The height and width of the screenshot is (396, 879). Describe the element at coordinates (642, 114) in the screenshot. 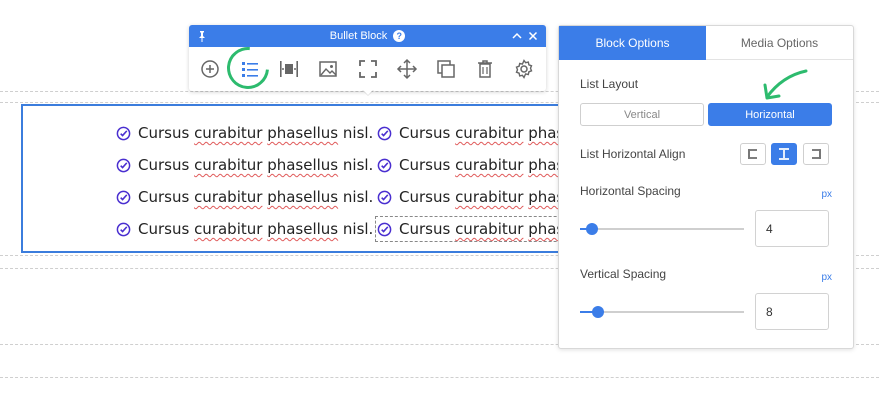

I see `layout-vertical-button: Vertical` at that location.